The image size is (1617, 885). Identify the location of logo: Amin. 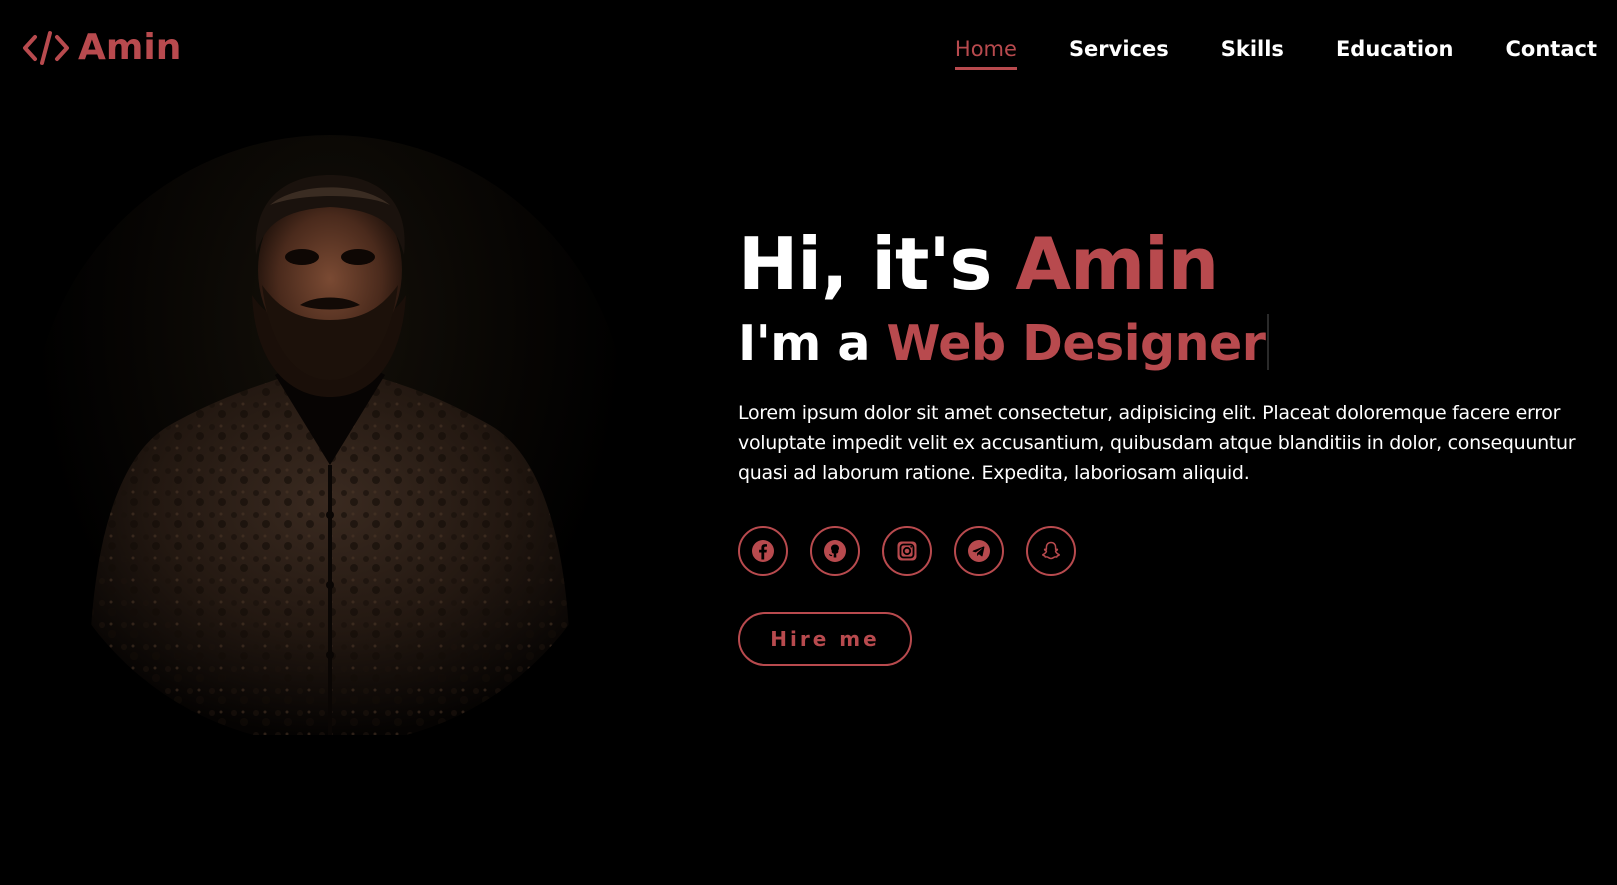
(101, 48).